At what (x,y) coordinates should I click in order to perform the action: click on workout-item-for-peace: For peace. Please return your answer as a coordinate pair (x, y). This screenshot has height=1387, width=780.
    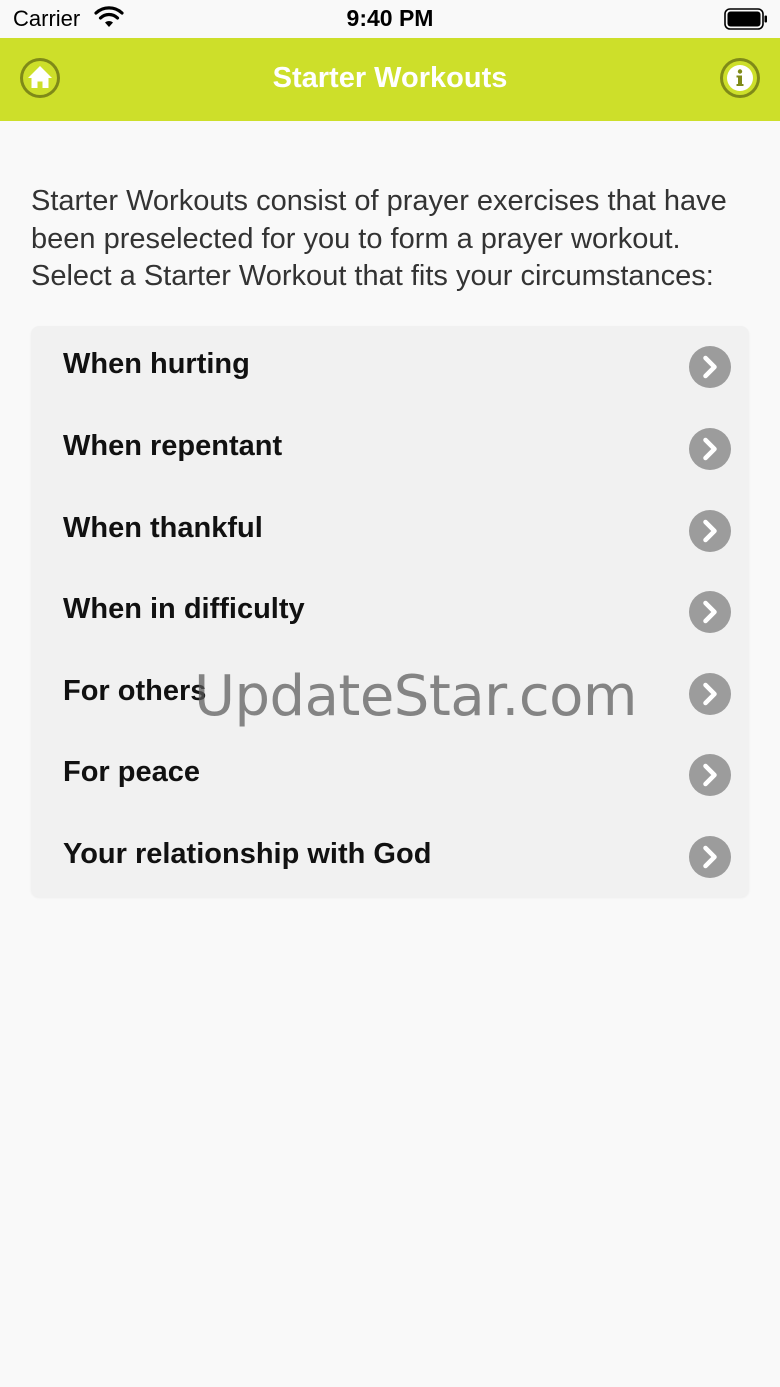
    Looking at the image, I should click on (390, 775).